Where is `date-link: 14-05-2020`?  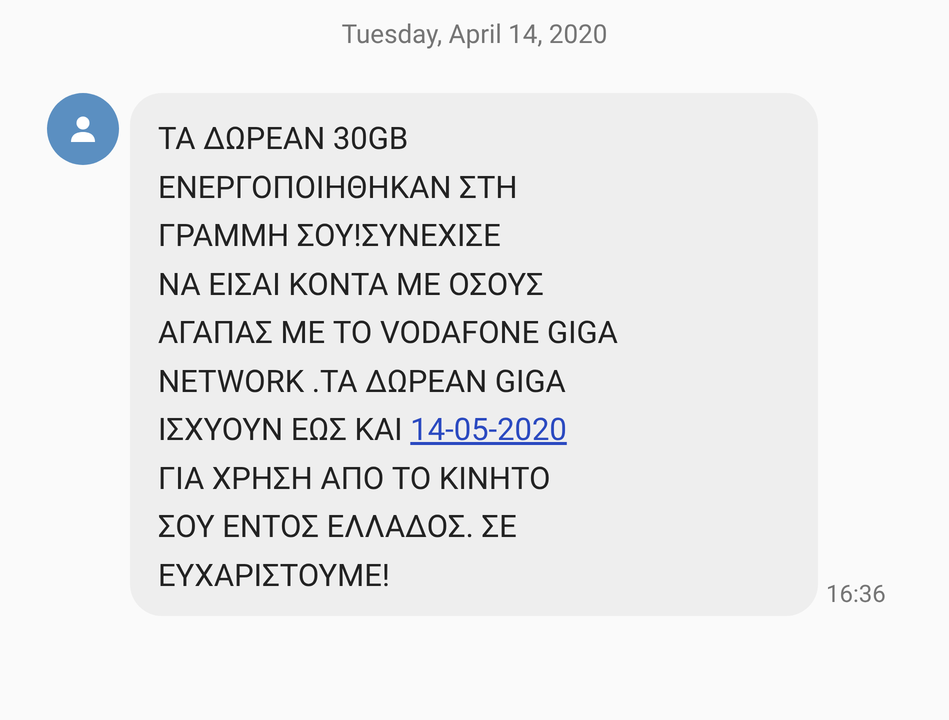
date-link: 14-05-2020 is located at coordinates (488, 429).